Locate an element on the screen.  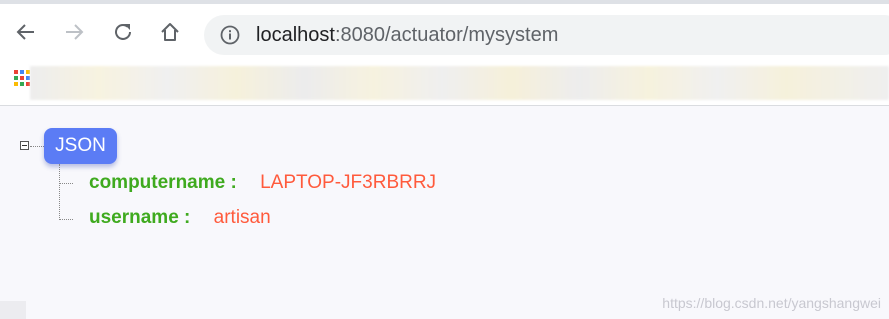
address-bar: localhost:8080/actuator/mysystem is located at coordinates (546, 35).